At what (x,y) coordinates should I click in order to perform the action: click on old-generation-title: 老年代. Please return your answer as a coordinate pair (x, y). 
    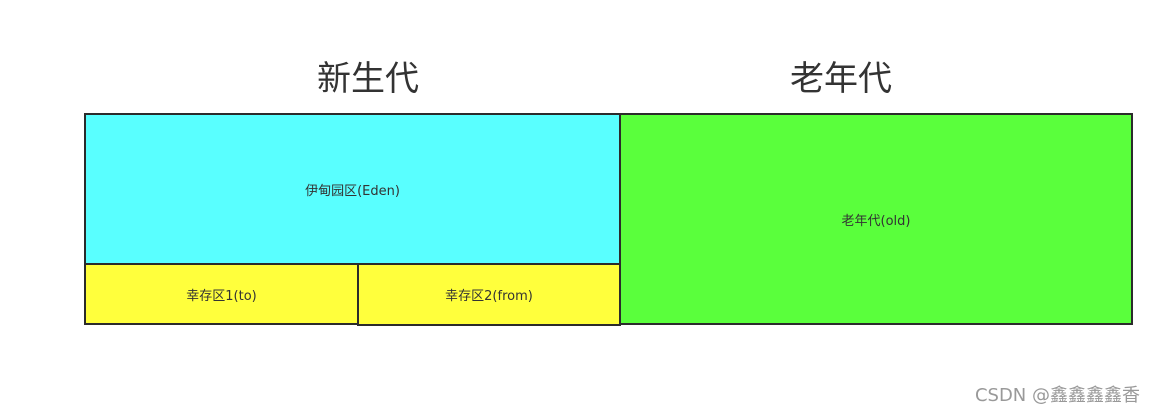
    Looking at the image, I should click on (841, 79).